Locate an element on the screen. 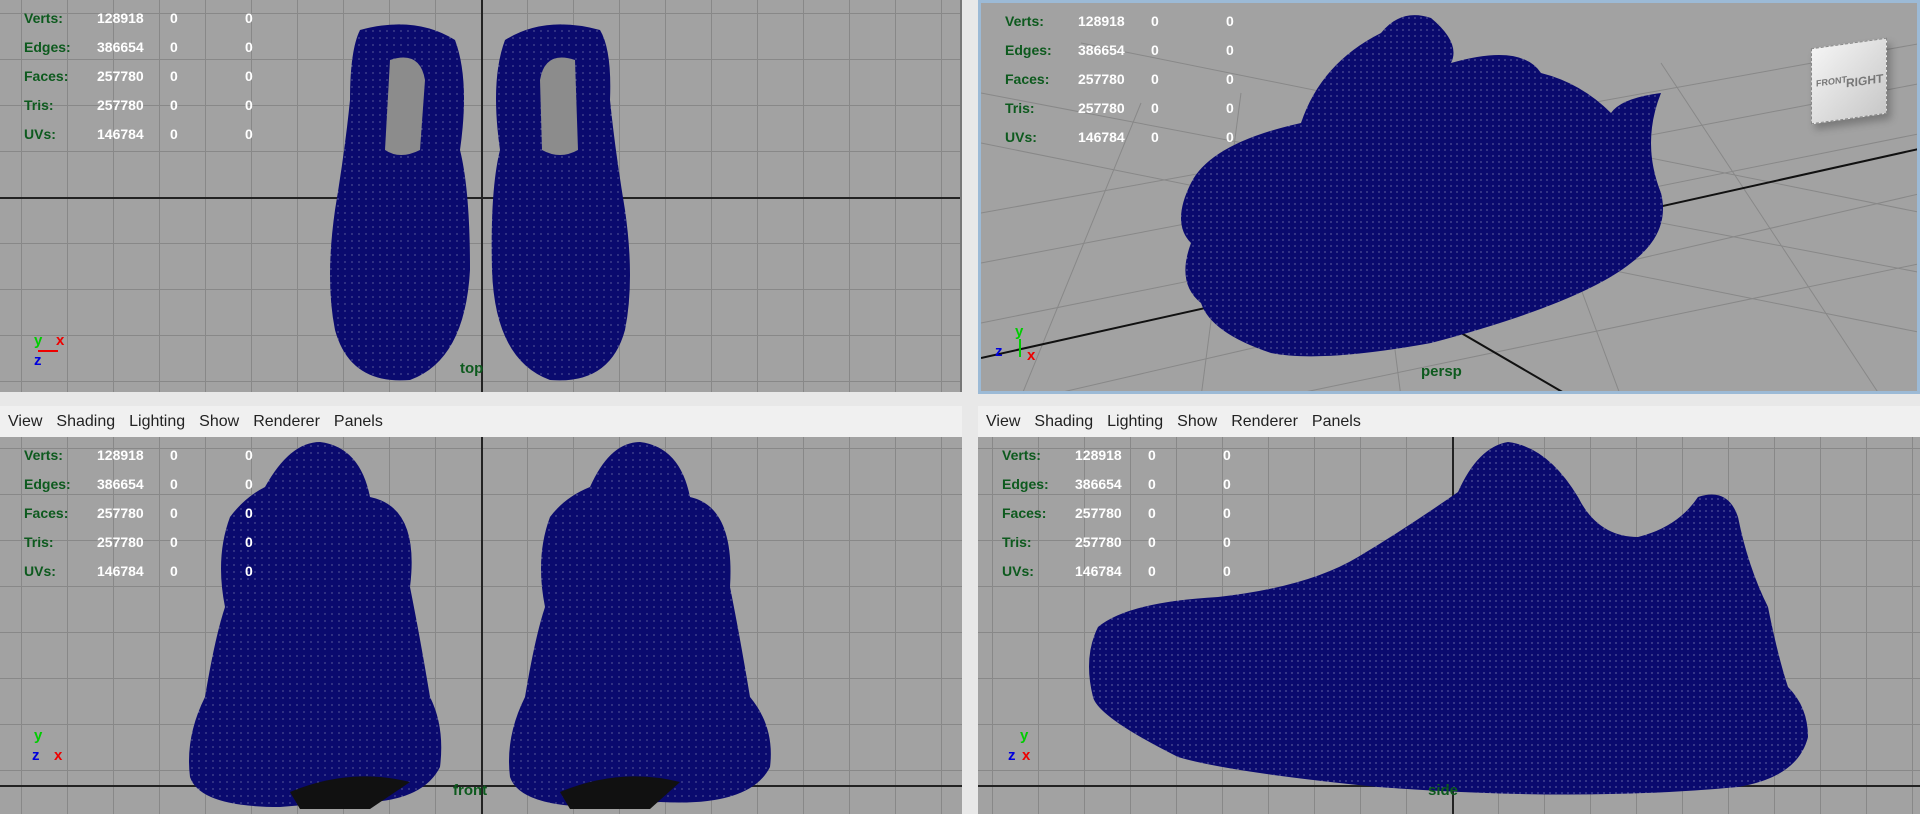 The image size is (1920, 814). view-cube: FRONT RIGHT is located at coordinates (1849, 81).